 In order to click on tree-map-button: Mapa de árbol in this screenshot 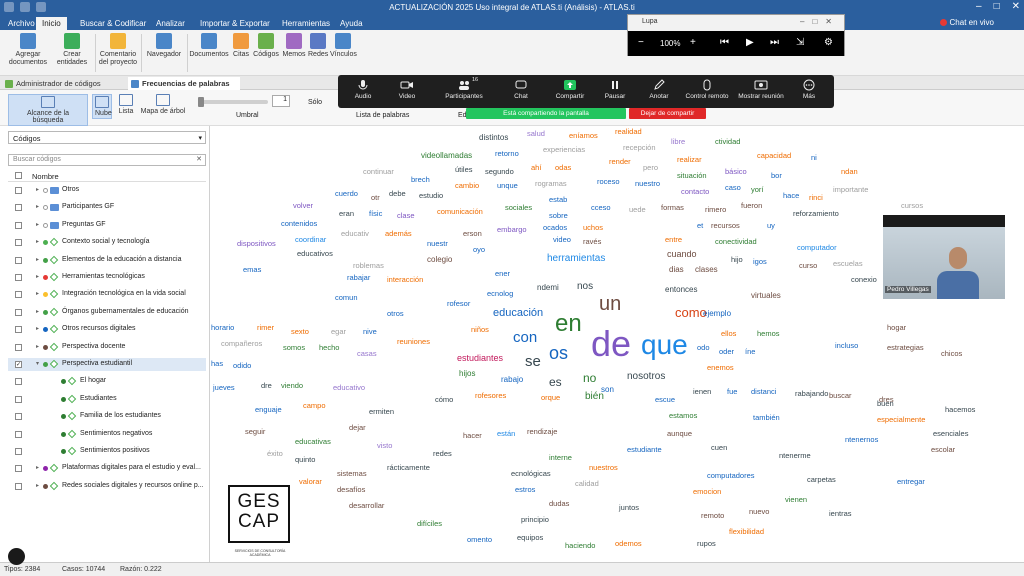, I will do `click(163, 104)`.